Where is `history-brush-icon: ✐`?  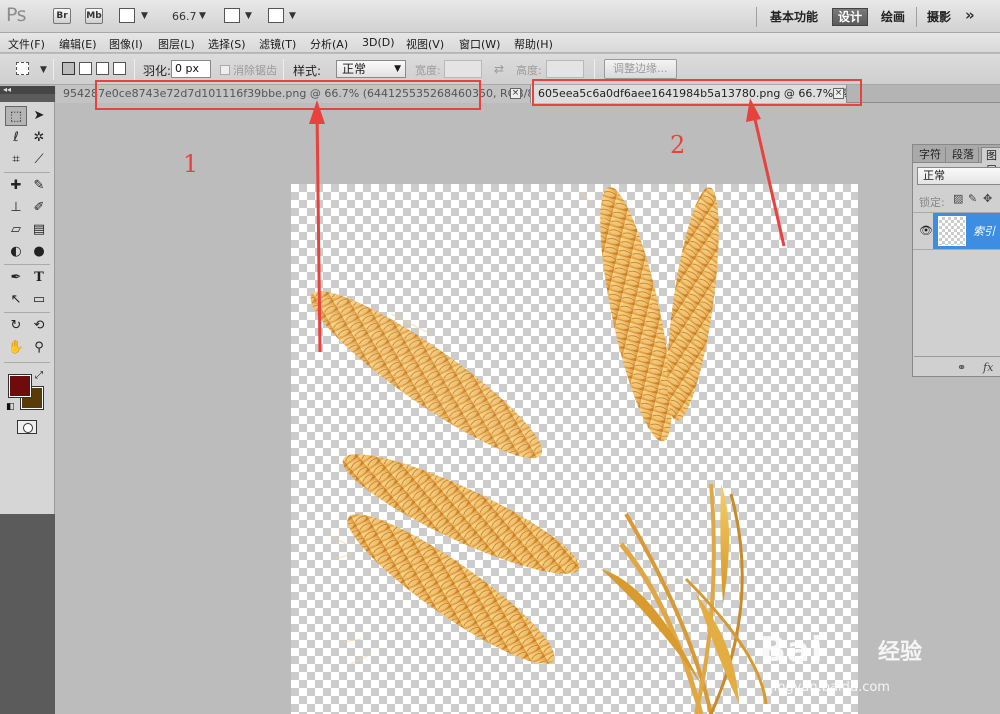 history-brush-icon: ✐ is located at coordinates (39, 208).